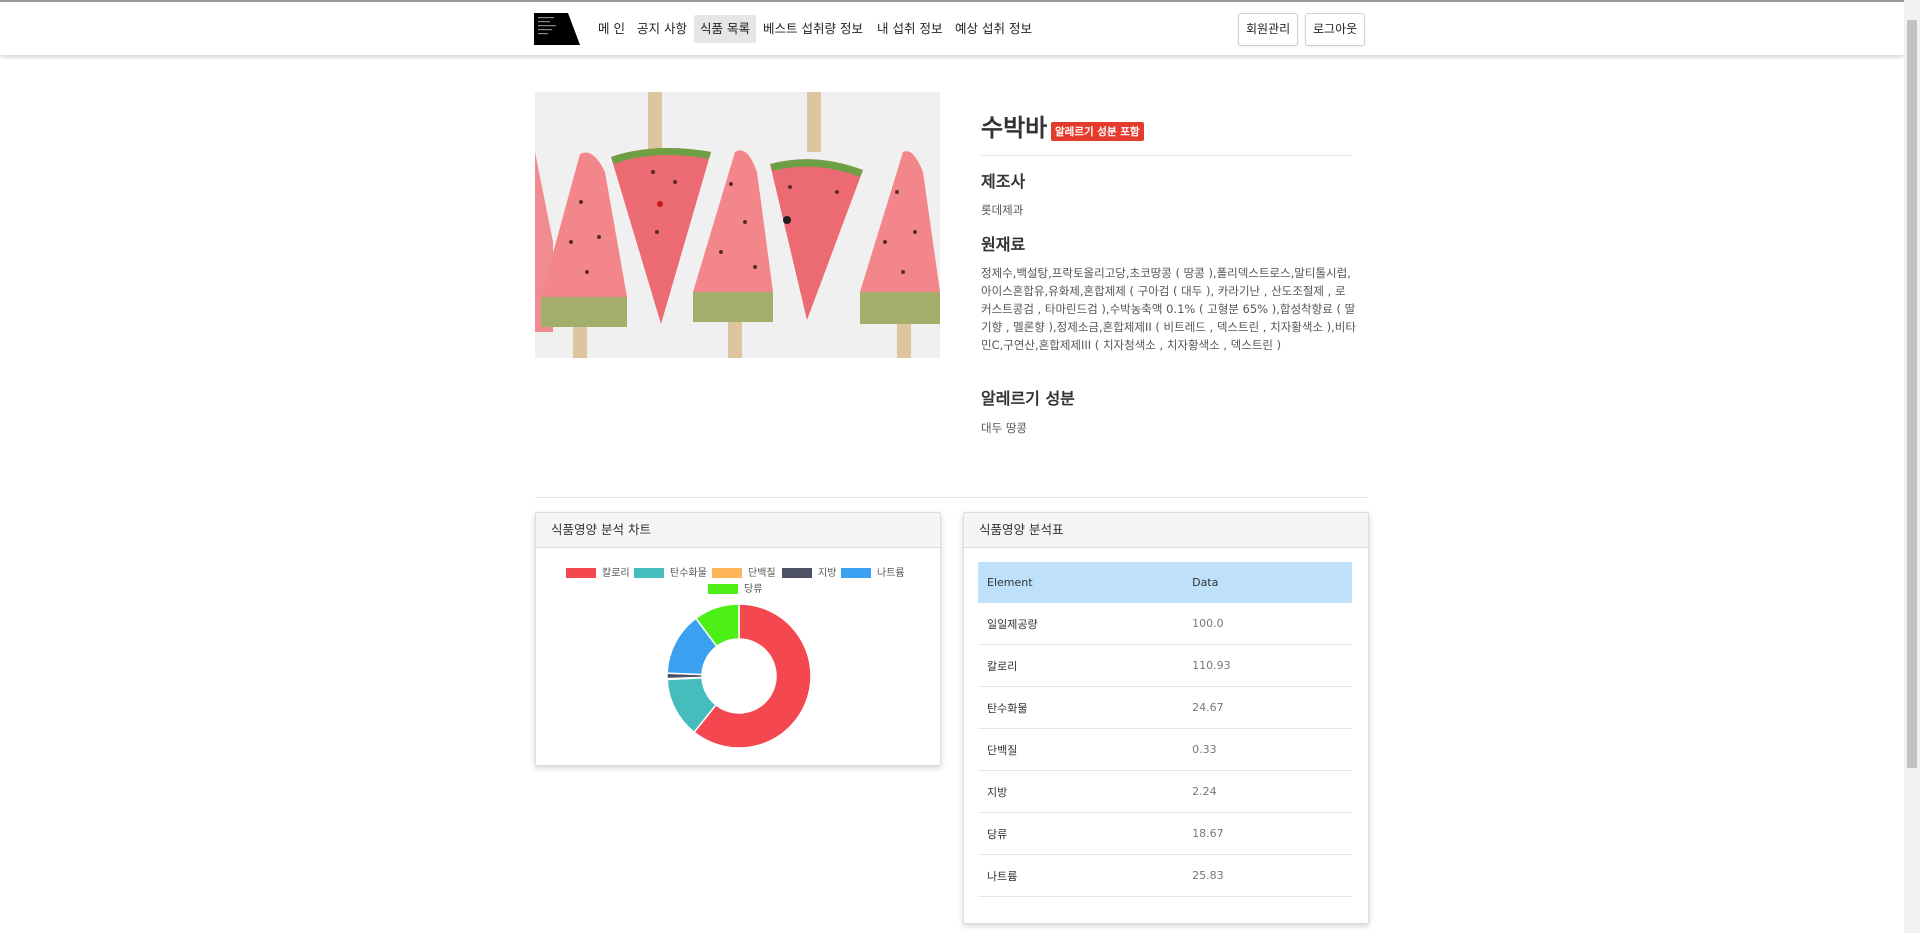 This screenshot has height=933, width=1920. Describe the element at coordinates (1268, 29) in the screenshot. I see `member-management-button: 회원관리` at that location.